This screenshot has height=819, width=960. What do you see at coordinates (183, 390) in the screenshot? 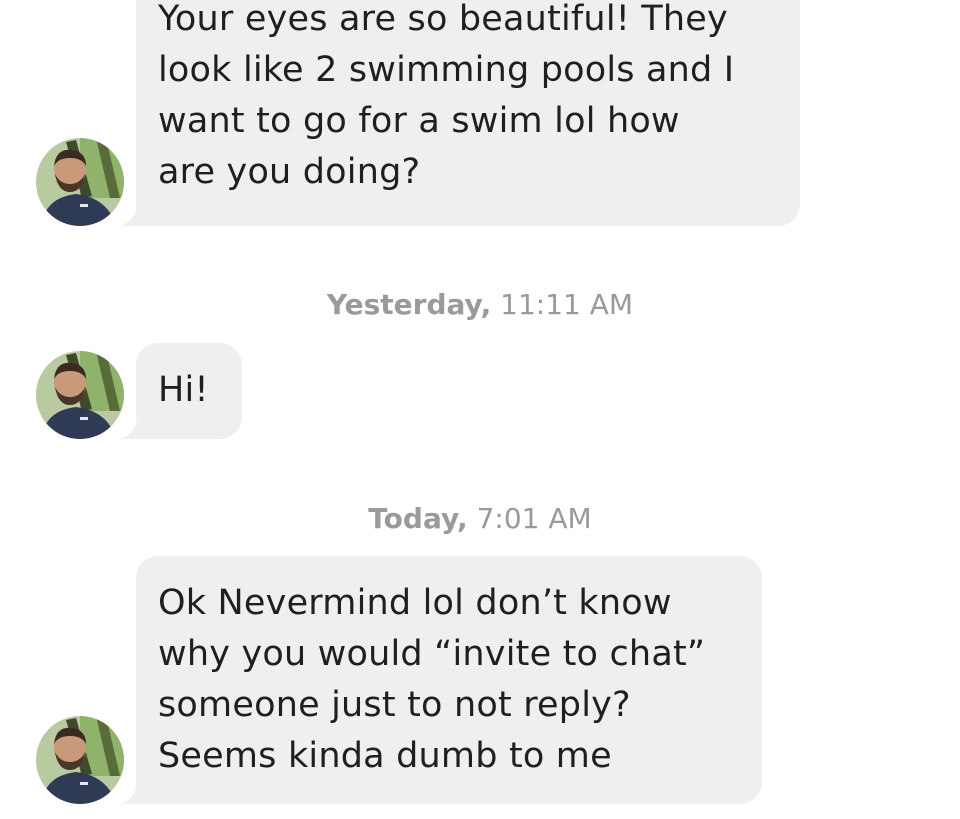
I see `message-text-line: Hi!` at bounding box center [183, 390].